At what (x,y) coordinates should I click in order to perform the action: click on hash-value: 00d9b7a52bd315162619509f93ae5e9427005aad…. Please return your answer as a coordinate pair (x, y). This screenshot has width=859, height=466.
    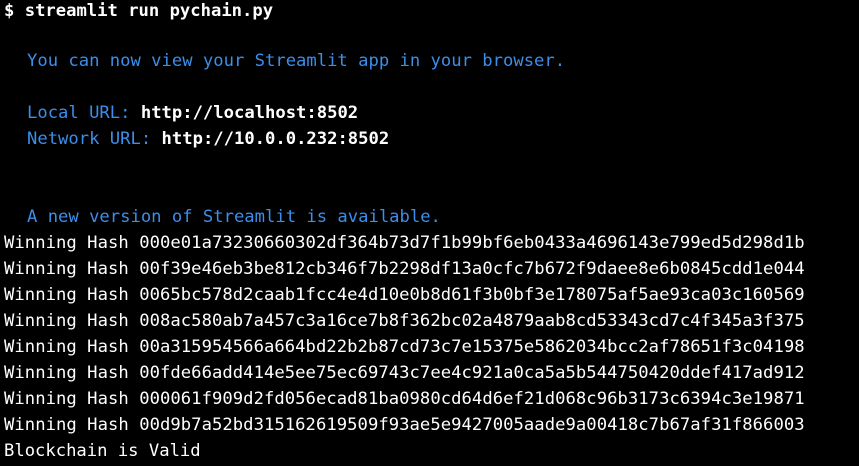
    Looking at the image, I should click on (472, 425).